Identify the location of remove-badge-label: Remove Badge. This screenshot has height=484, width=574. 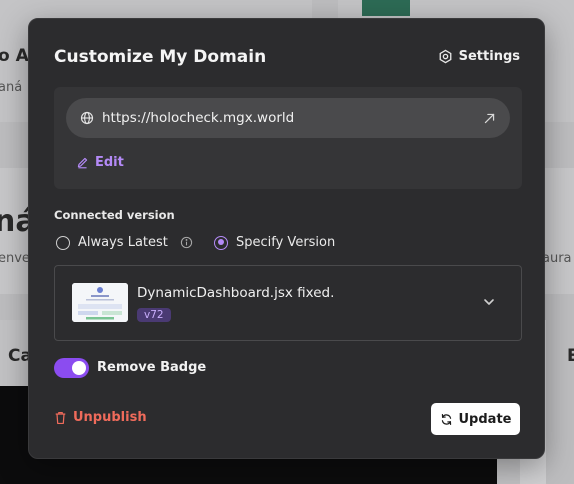
(152, 367).